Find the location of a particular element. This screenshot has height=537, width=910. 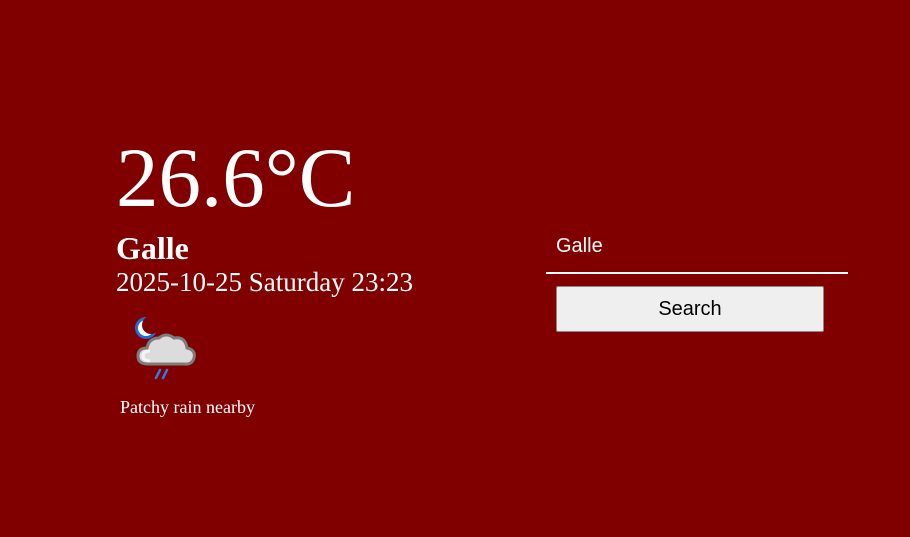

city-name: Galle is located at coordinates (152, 248).